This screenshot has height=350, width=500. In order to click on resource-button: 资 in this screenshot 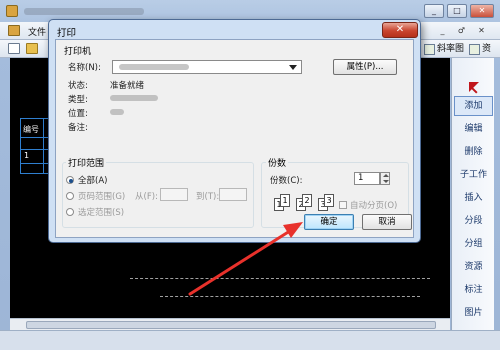, I will do `click(480, 49)`.